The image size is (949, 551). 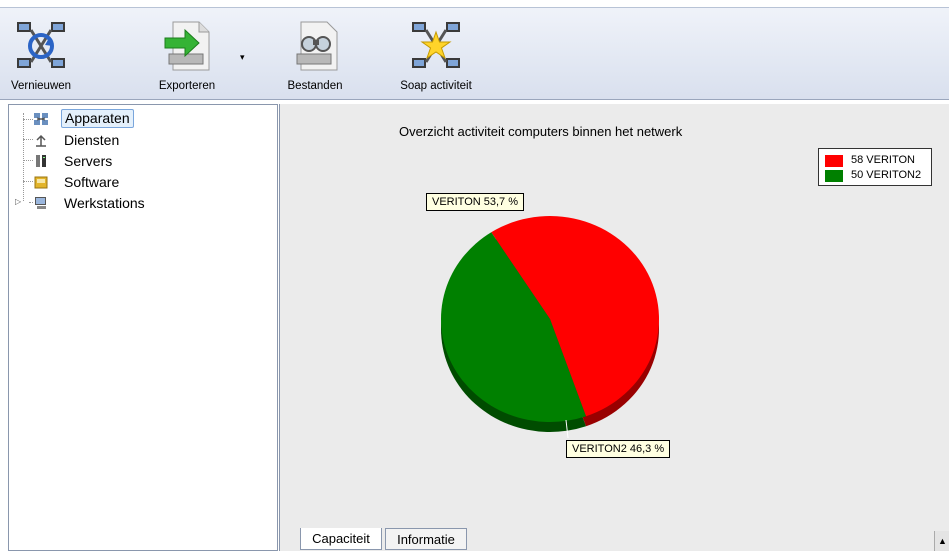 What do you see at coordinates (315, 86) in the screenshot?
I see `files-label: Bestanden` at bounding box center [315, 86].